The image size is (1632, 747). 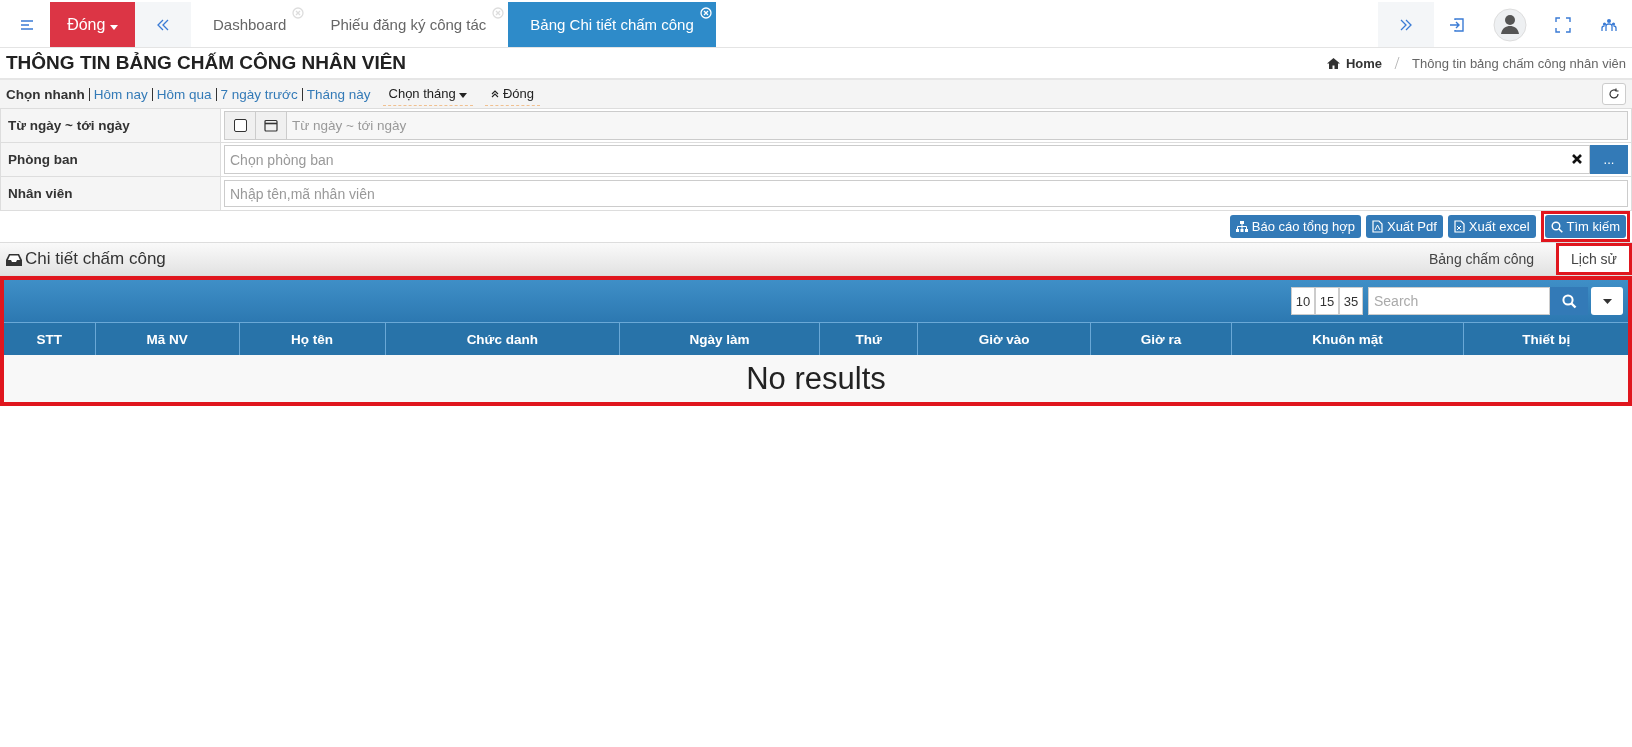 What do you see at coordinates (1546, 339) in the screenshot?
I see `column-header: Thiết bị` at bounding box center [1546, 339].